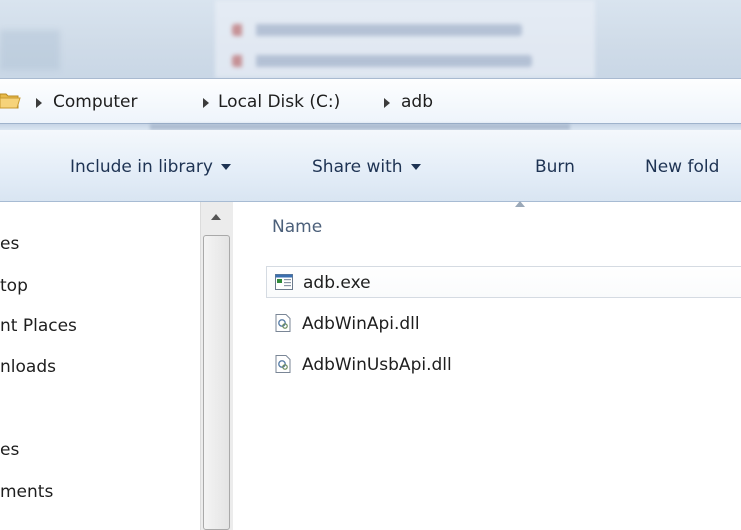 The height and width of the screenshot is (530, 741). What do you see at coordinates (9, 244) in the screenshot?
I see `nav-item-favorites: es` at bounding box center [9, 244].